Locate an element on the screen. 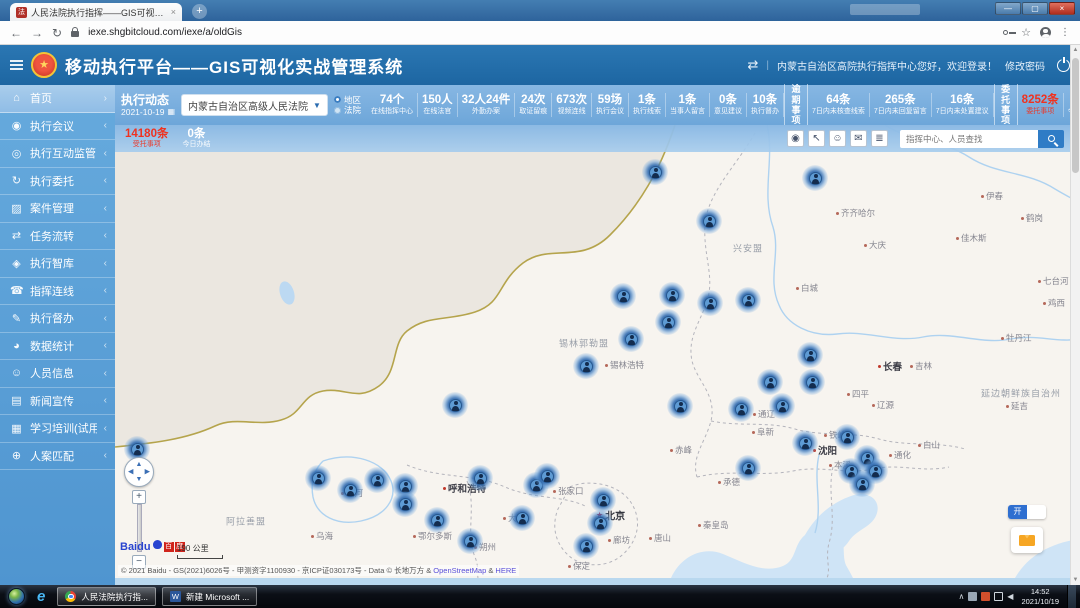 The image size is (1080, 608). layers-icon: ≣ is located at coordinates (879, 138).